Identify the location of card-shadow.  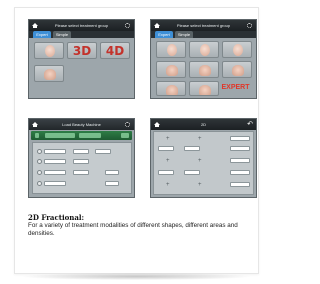
(136, 276).